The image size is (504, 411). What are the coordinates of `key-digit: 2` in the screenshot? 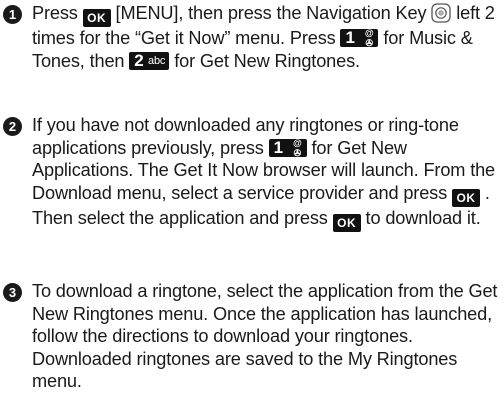 It's located at (139, 60).